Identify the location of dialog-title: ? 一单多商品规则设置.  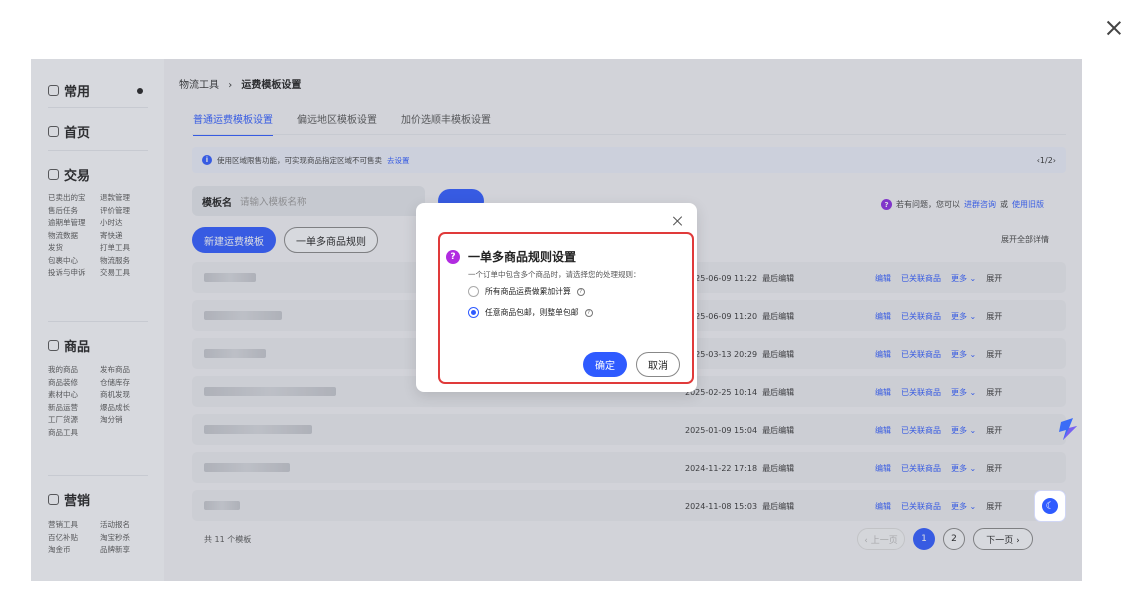
(511, 256).